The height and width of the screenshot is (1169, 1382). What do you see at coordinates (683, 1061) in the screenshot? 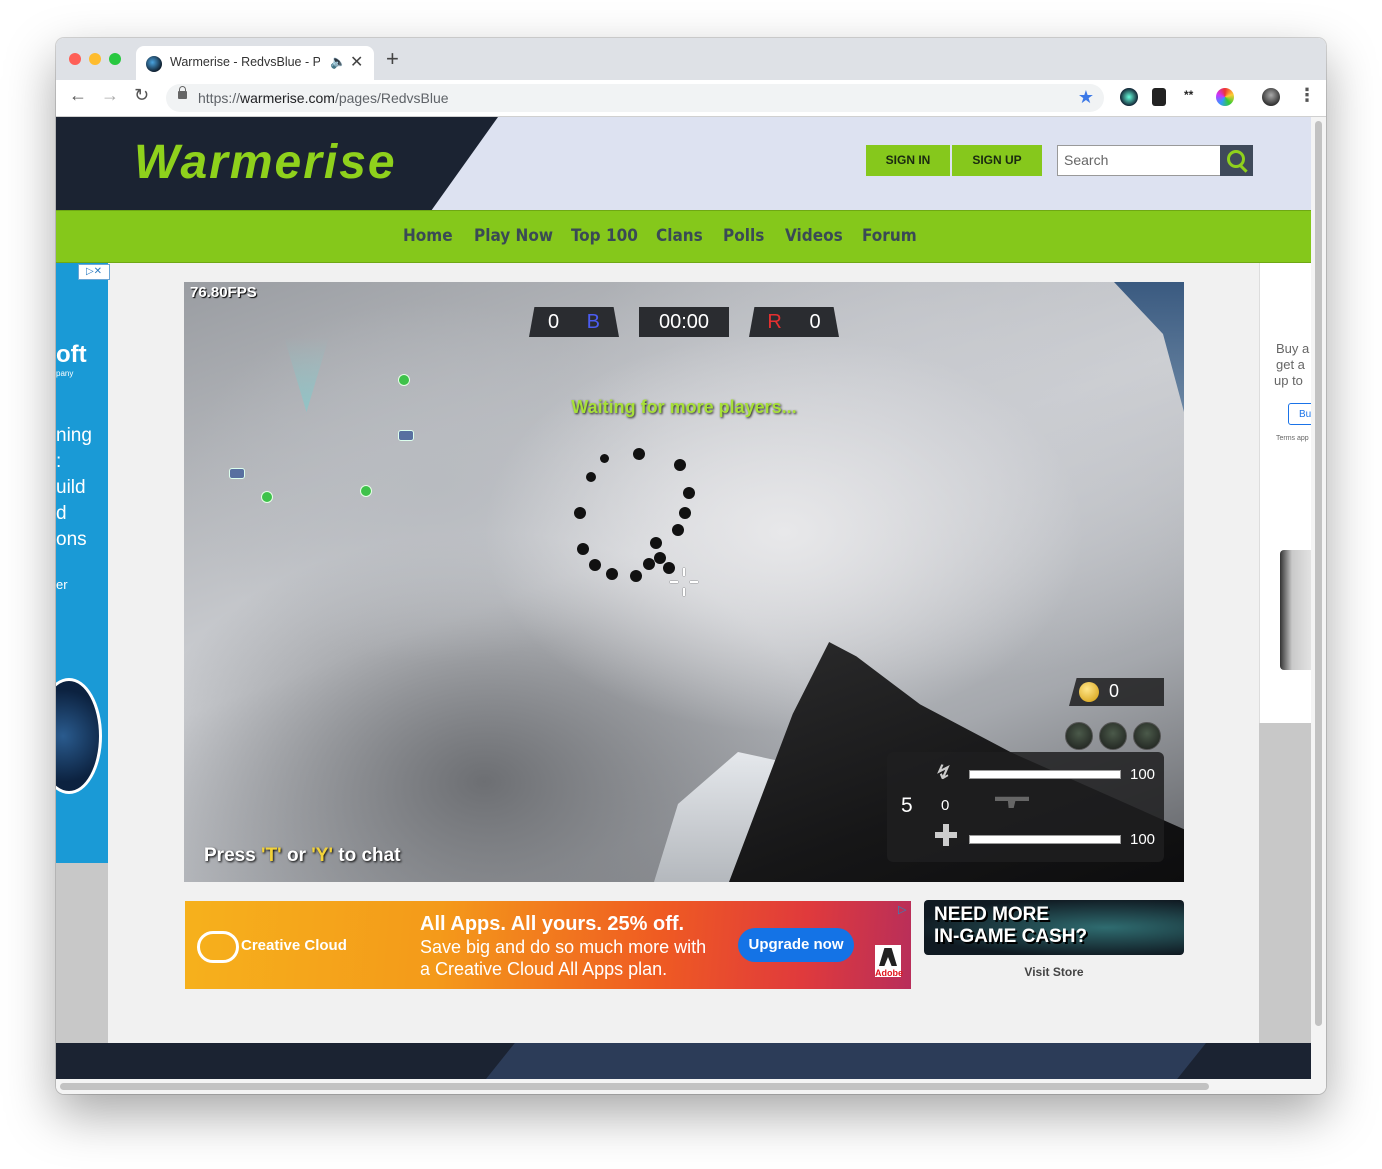
I see `site-footer` at bounding box center [683, 1061].